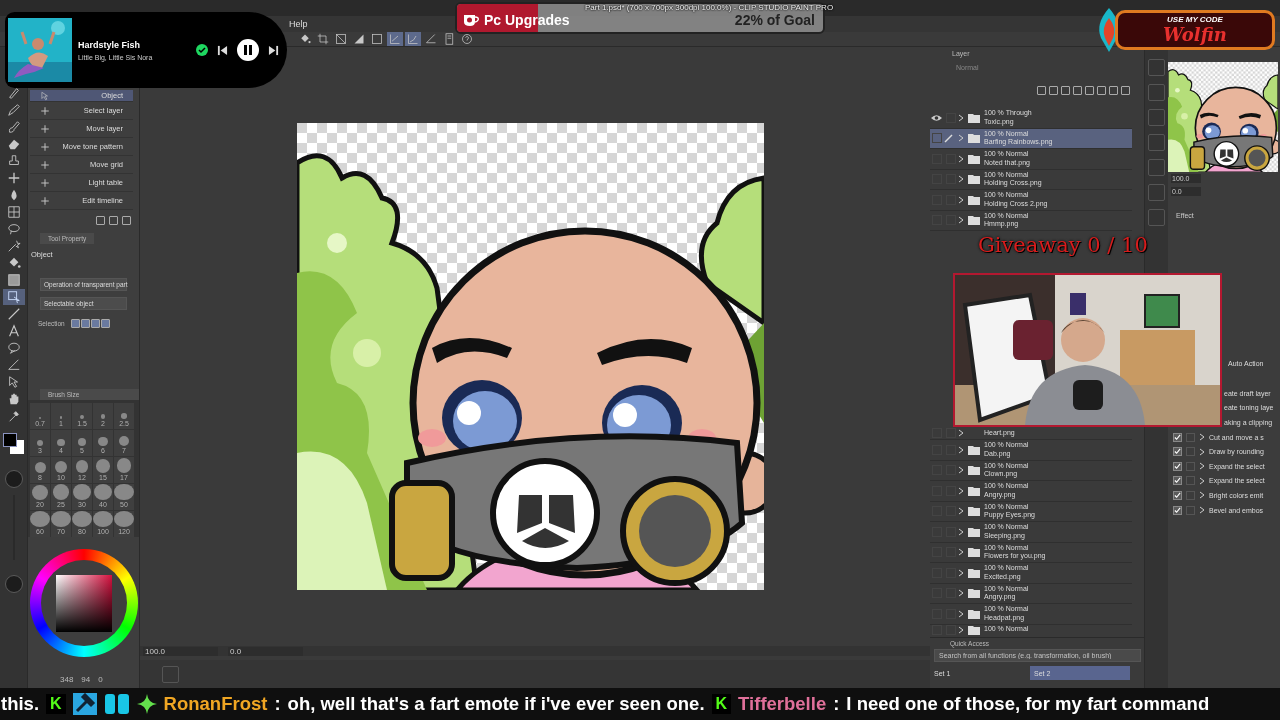 The image size is (1280, 720). Describe the element at coordinates (13, 479) in the screenshot. I see `size-slider-handle` at that location.